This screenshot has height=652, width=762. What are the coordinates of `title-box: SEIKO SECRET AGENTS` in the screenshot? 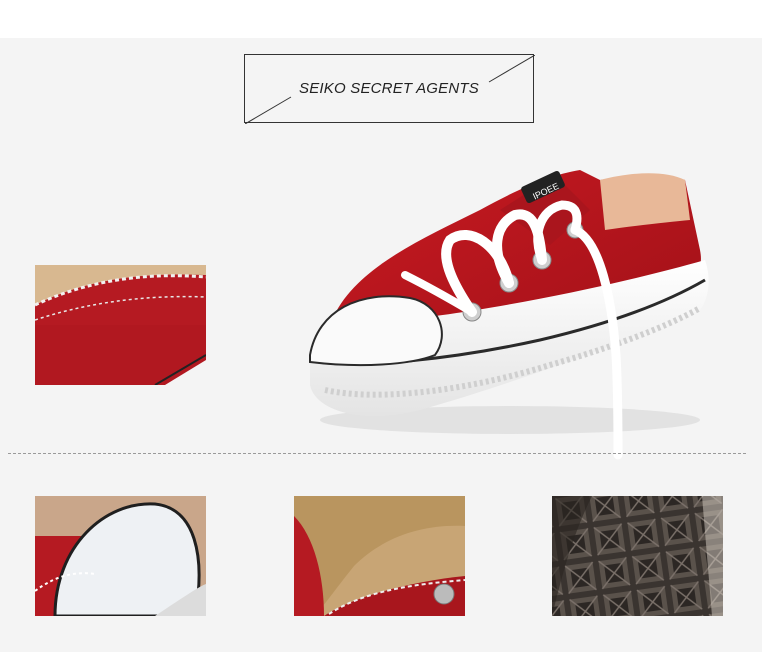 It's located at (389, 89).